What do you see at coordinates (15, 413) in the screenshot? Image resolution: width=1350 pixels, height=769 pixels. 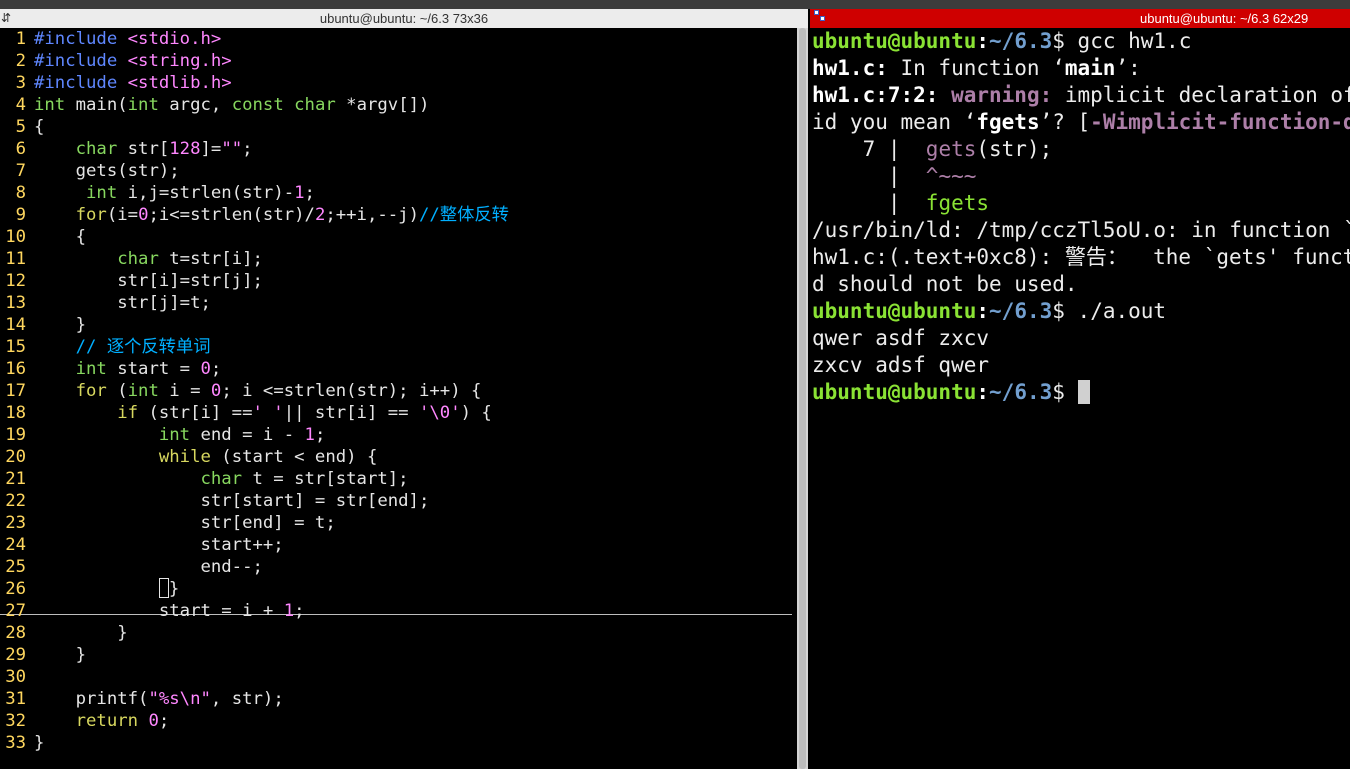 I see `line-number: 18` at bounding box center [15, 413].